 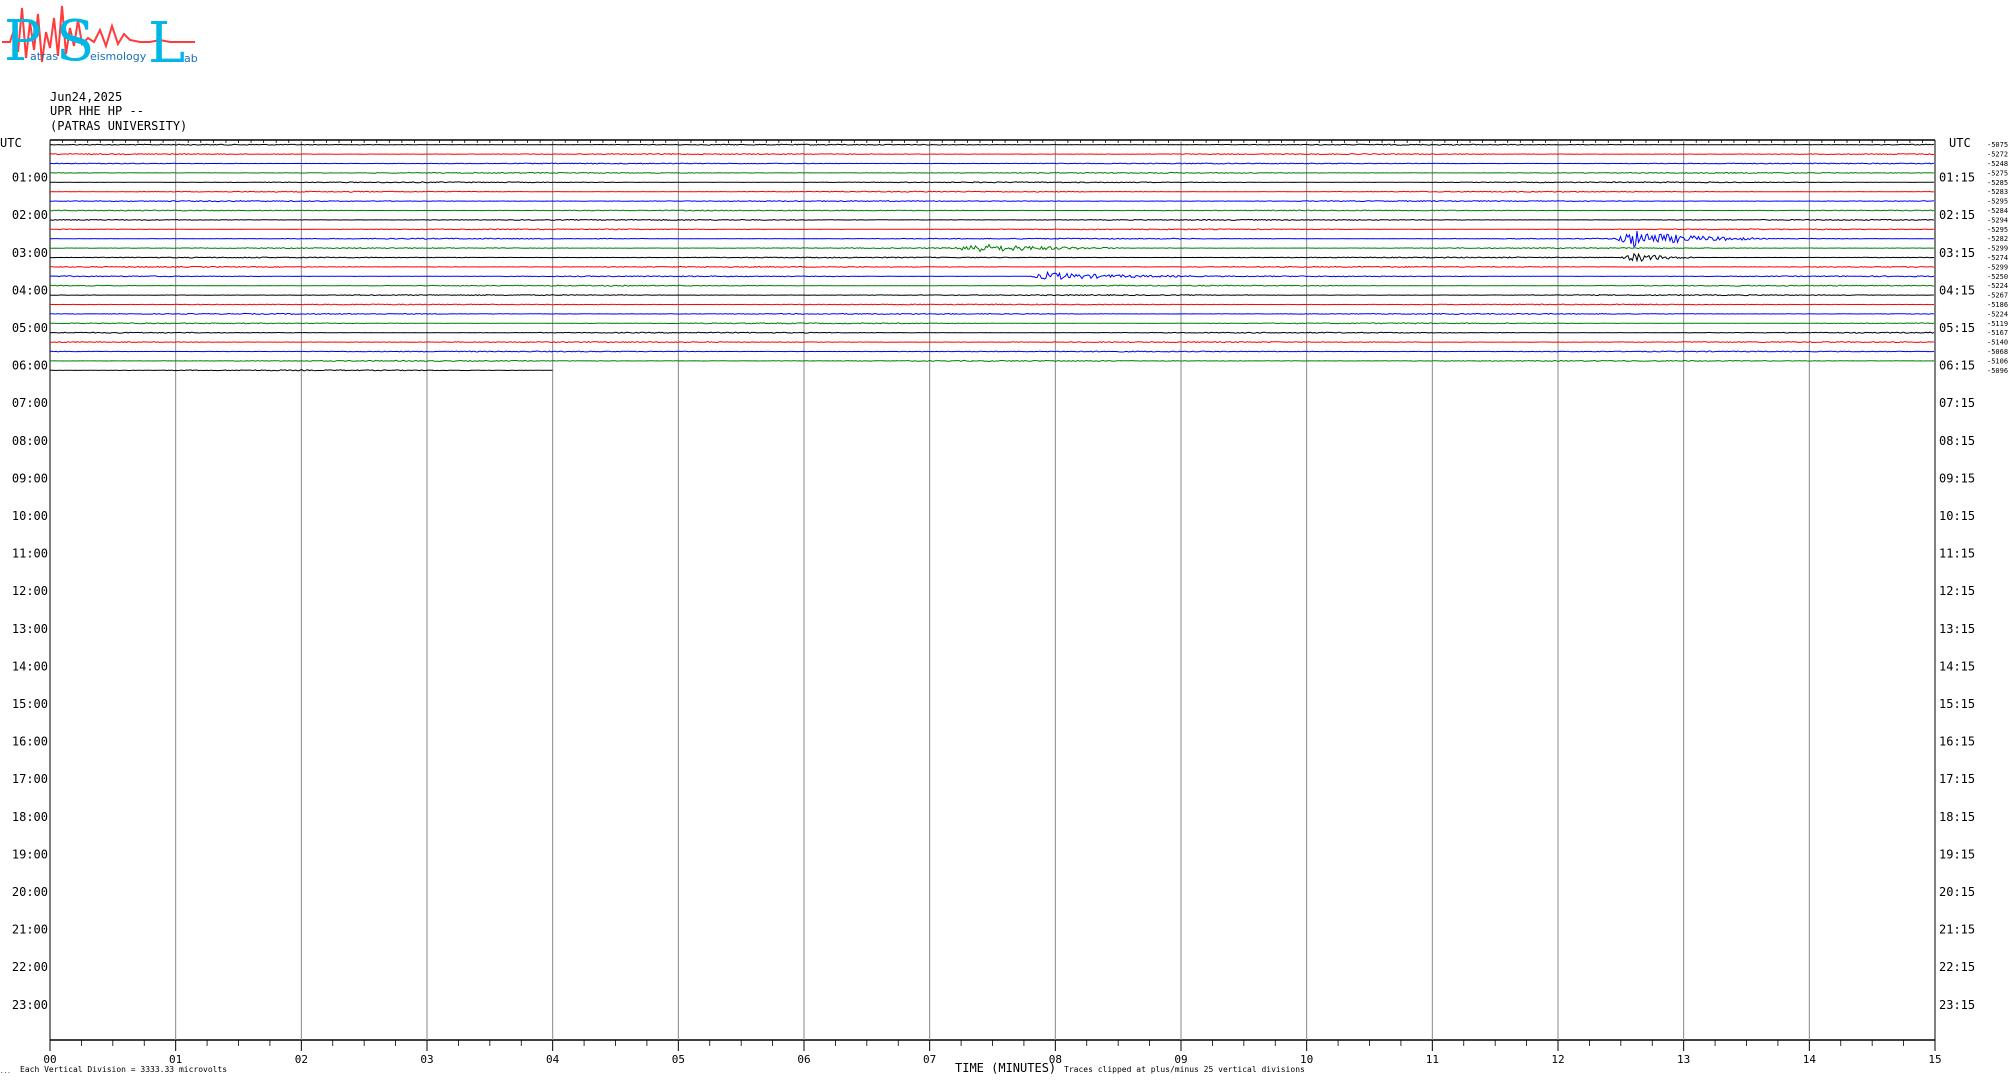 What do you see at coordinates (30, 516) in the screenshot?
I see `left-hour-label: 10:00` at bounding box center [30, 516].